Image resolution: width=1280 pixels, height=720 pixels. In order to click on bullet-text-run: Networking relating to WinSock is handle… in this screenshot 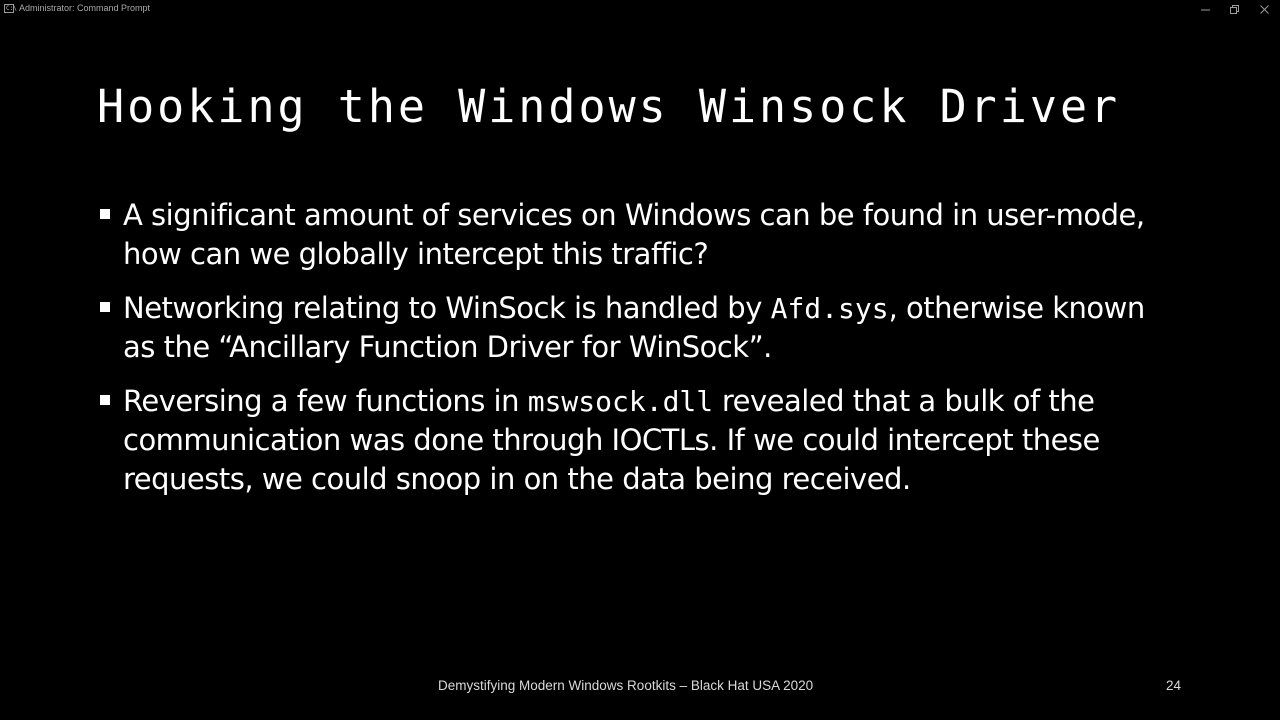, I will do `click(447, 308)`.